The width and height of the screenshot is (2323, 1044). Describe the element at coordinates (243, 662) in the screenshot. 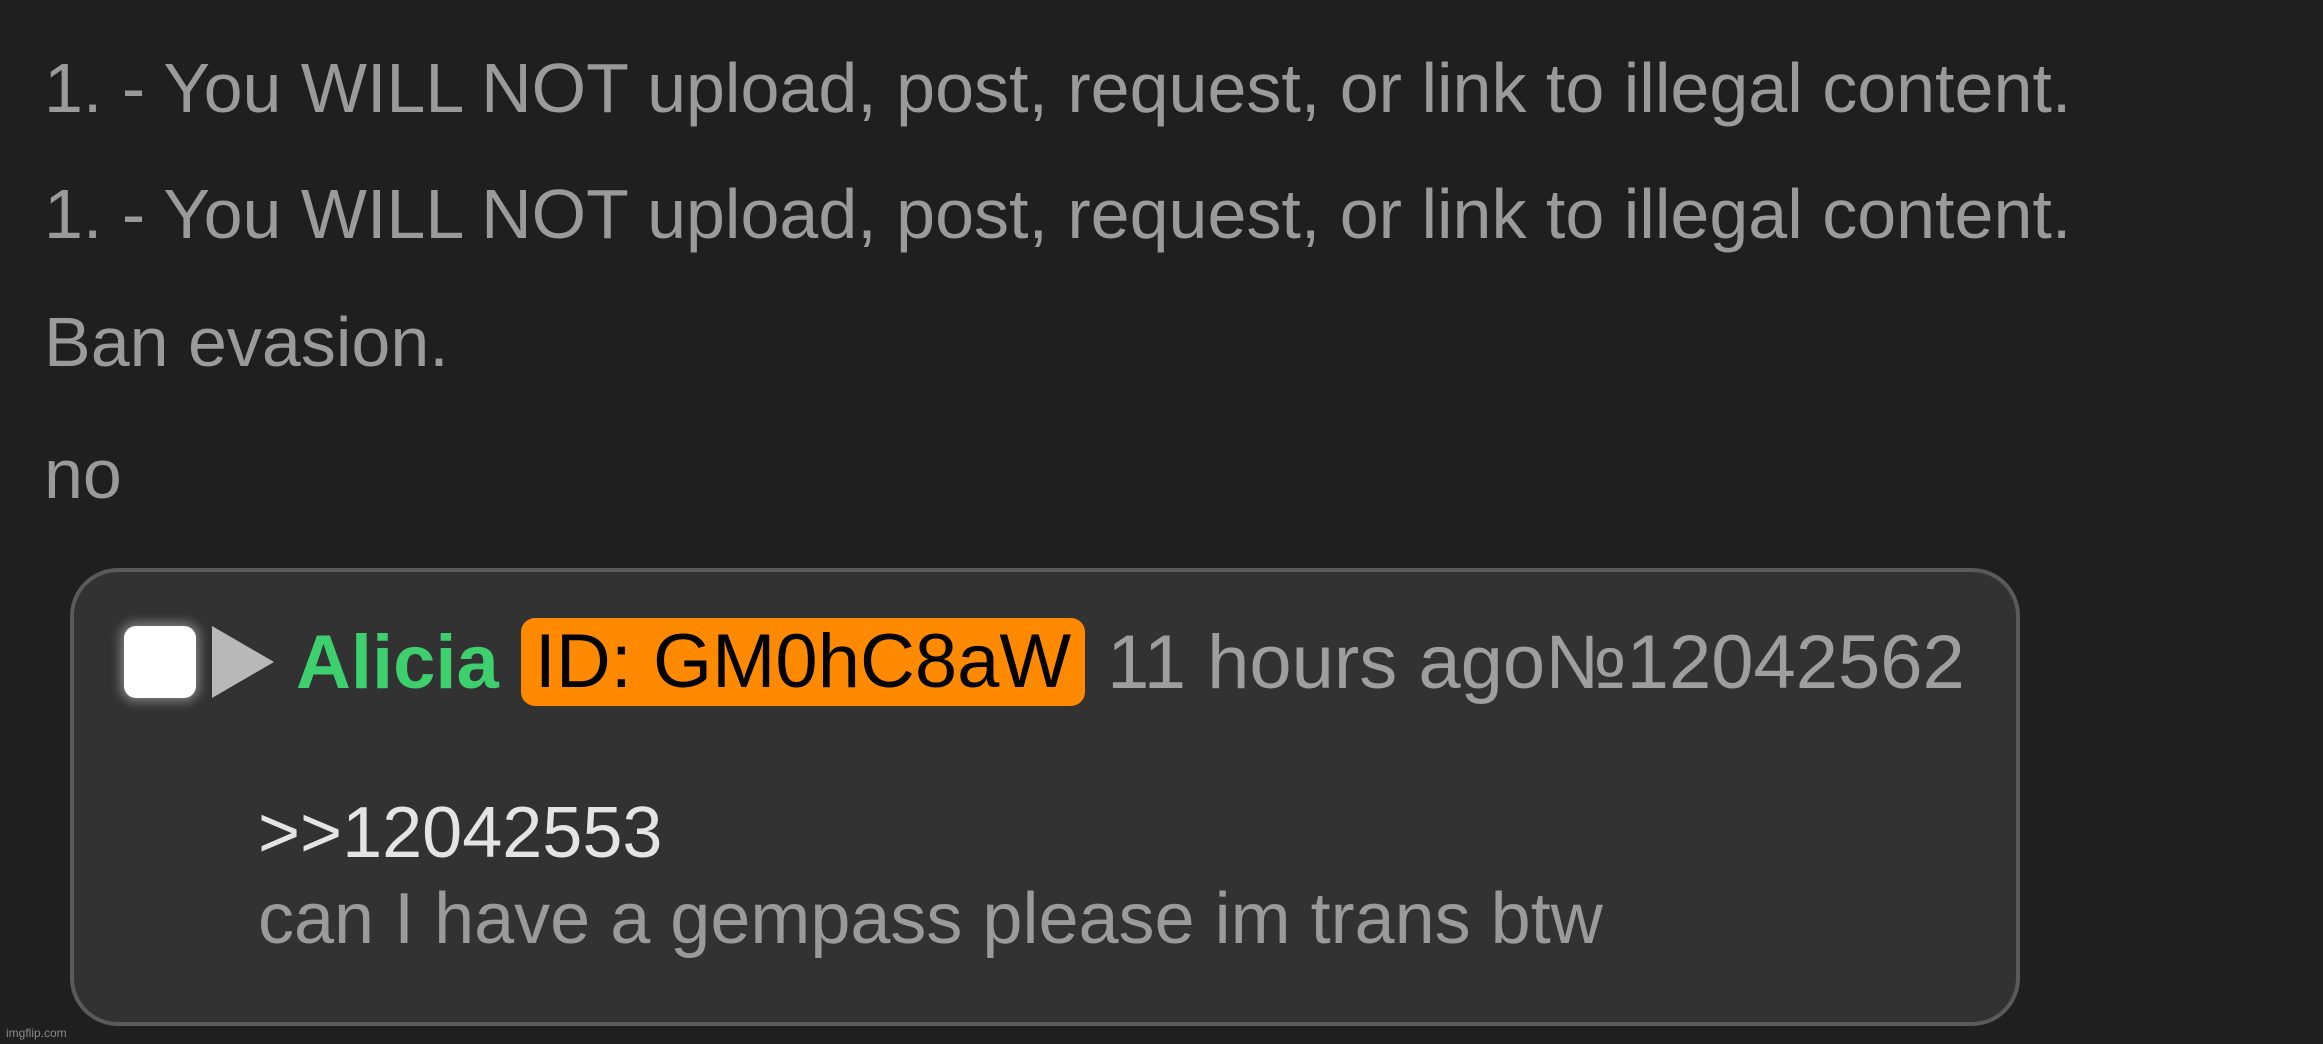

I see `expand-triangle-icon` at that location.